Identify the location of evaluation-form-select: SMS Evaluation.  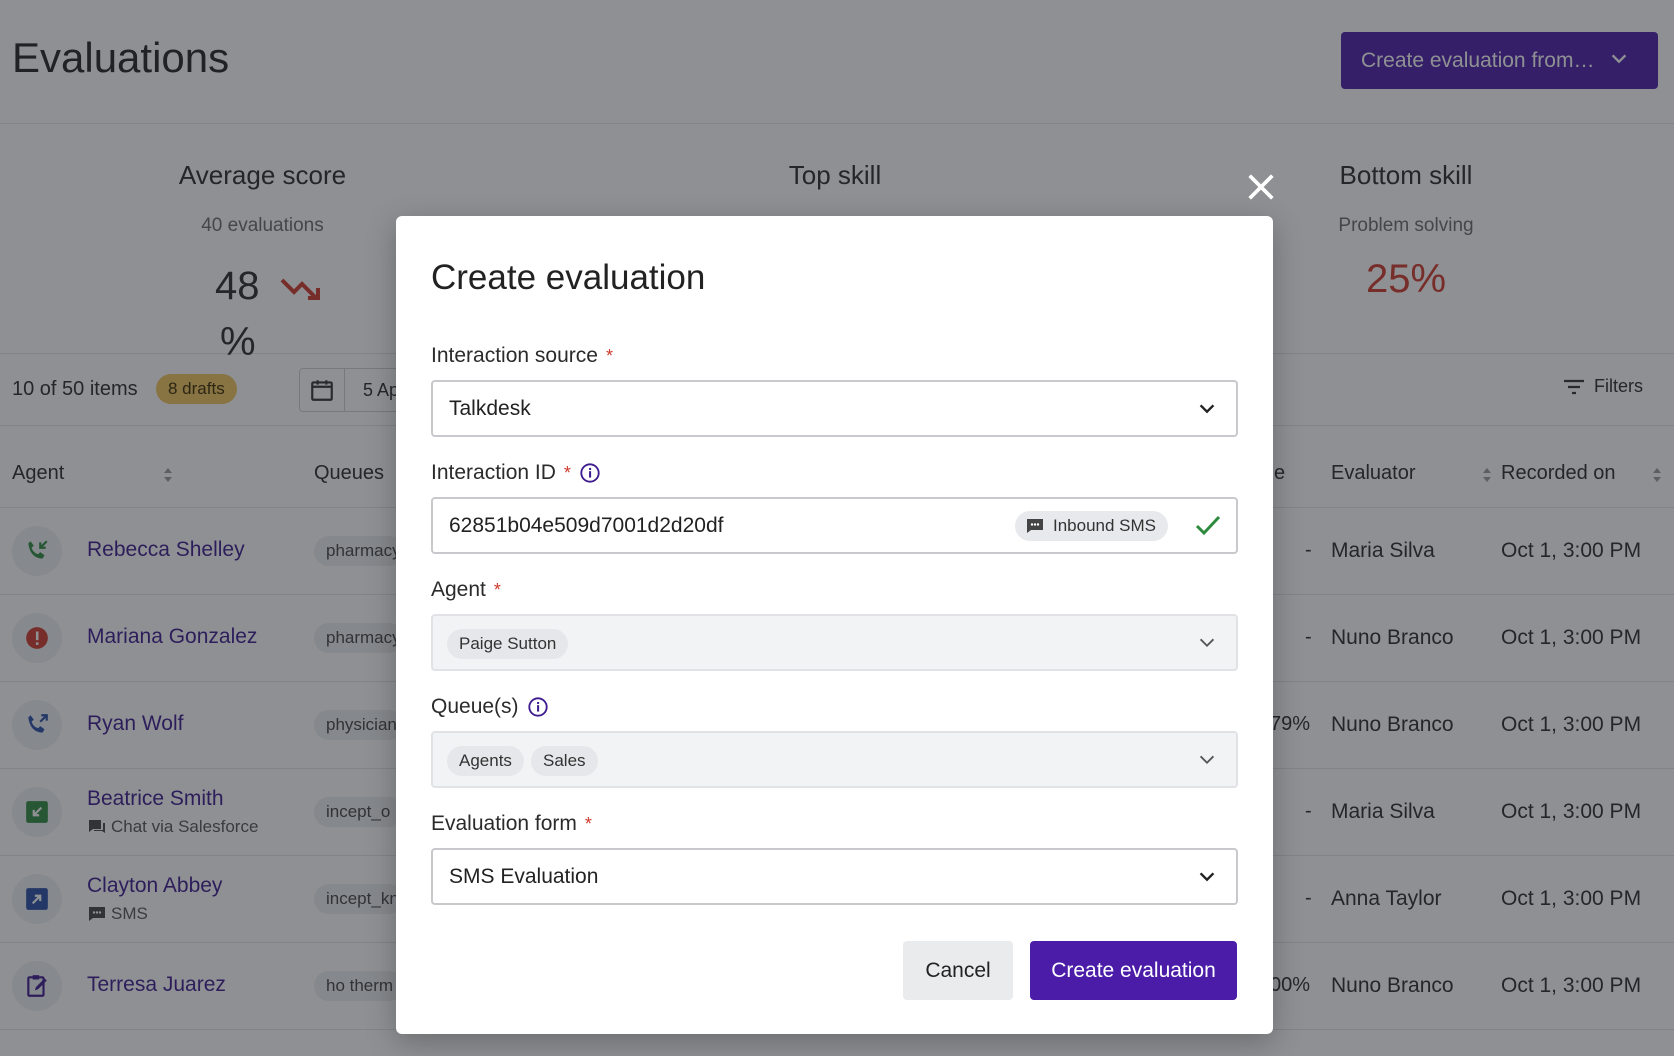
(834, 876).